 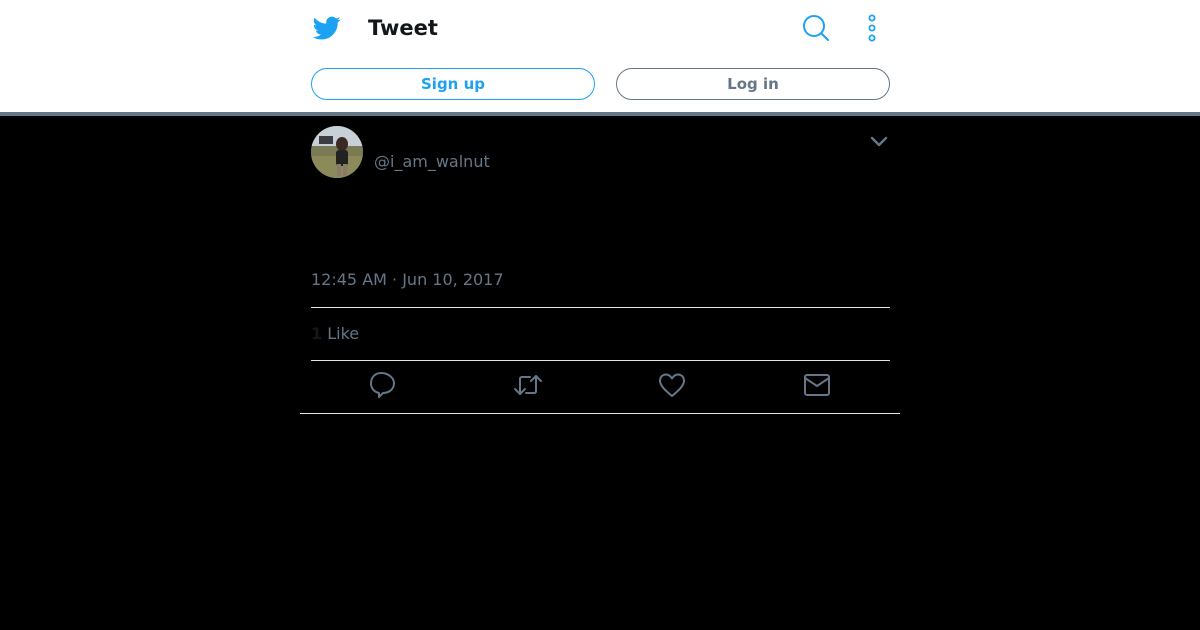 I want to click on reply-button, so click(x=383, y=385).